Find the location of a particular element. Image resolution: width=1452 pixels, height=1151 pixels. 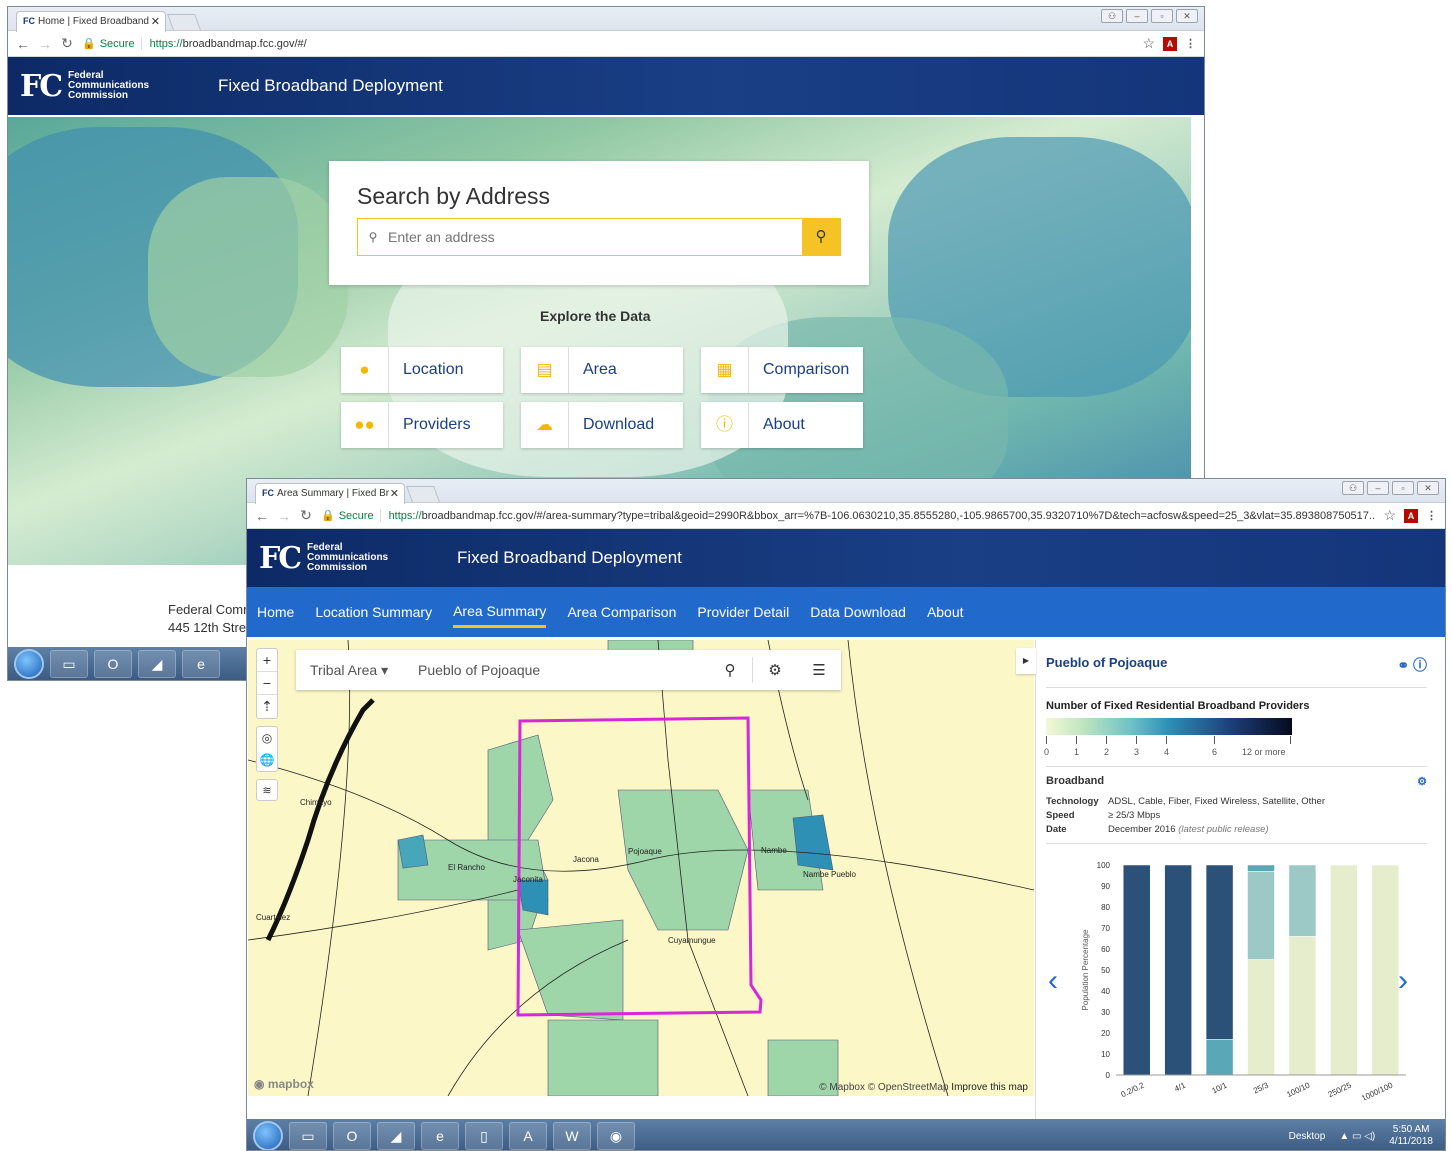

nav-area-comparison: Area Comparison is located at coordinates (621, 612).